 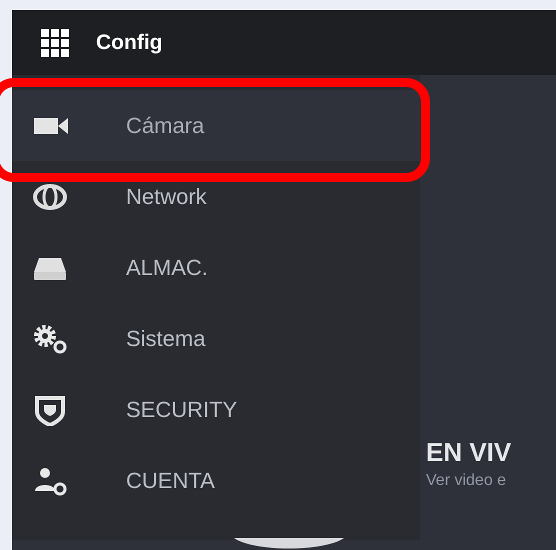 I want to click on security-icon, so click(x=50, y=410).